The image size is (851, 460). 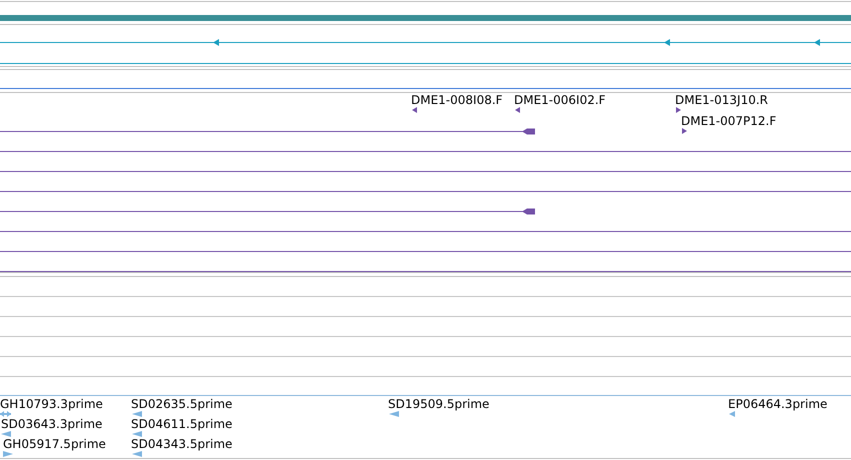 What do you see at coordinates (721, 100) in the screenshot?
I see `feature-label: DME1-013J10.R` at bounding box center [721, 100].